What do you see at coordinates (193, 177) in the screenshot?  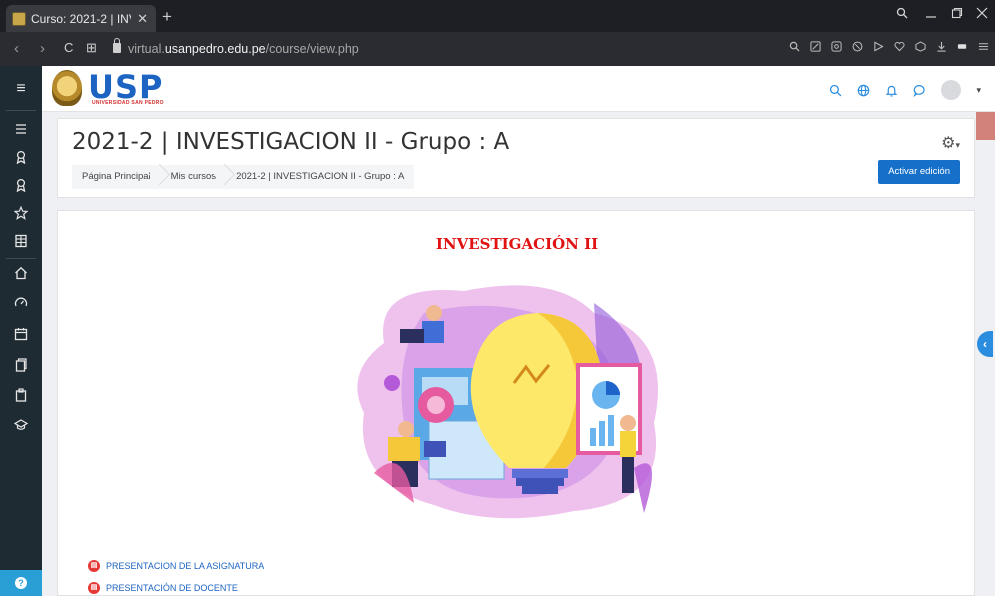 I see `breadcrumb-item-my-courses: Mis cursos` at bounding box center [193, 177].